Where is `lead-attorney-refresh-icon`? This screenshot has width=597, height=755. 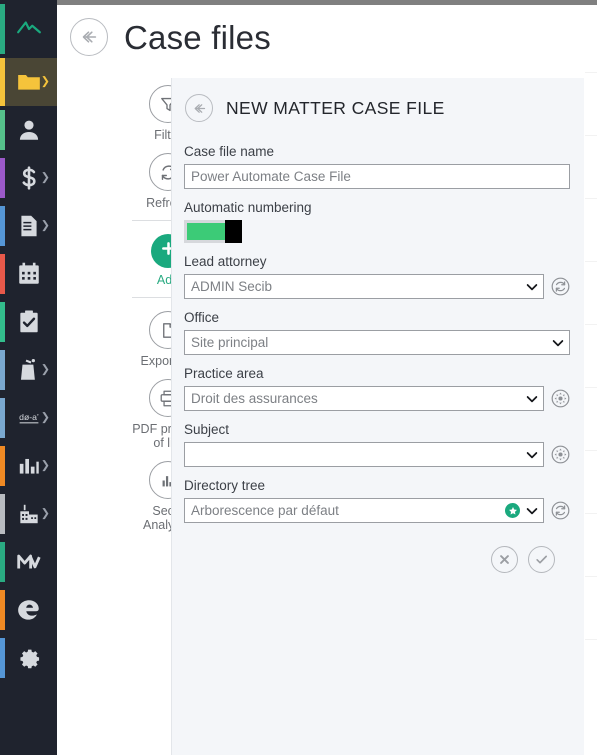 lead-attorney-refresh-icon is located at coordinates (560, 286).